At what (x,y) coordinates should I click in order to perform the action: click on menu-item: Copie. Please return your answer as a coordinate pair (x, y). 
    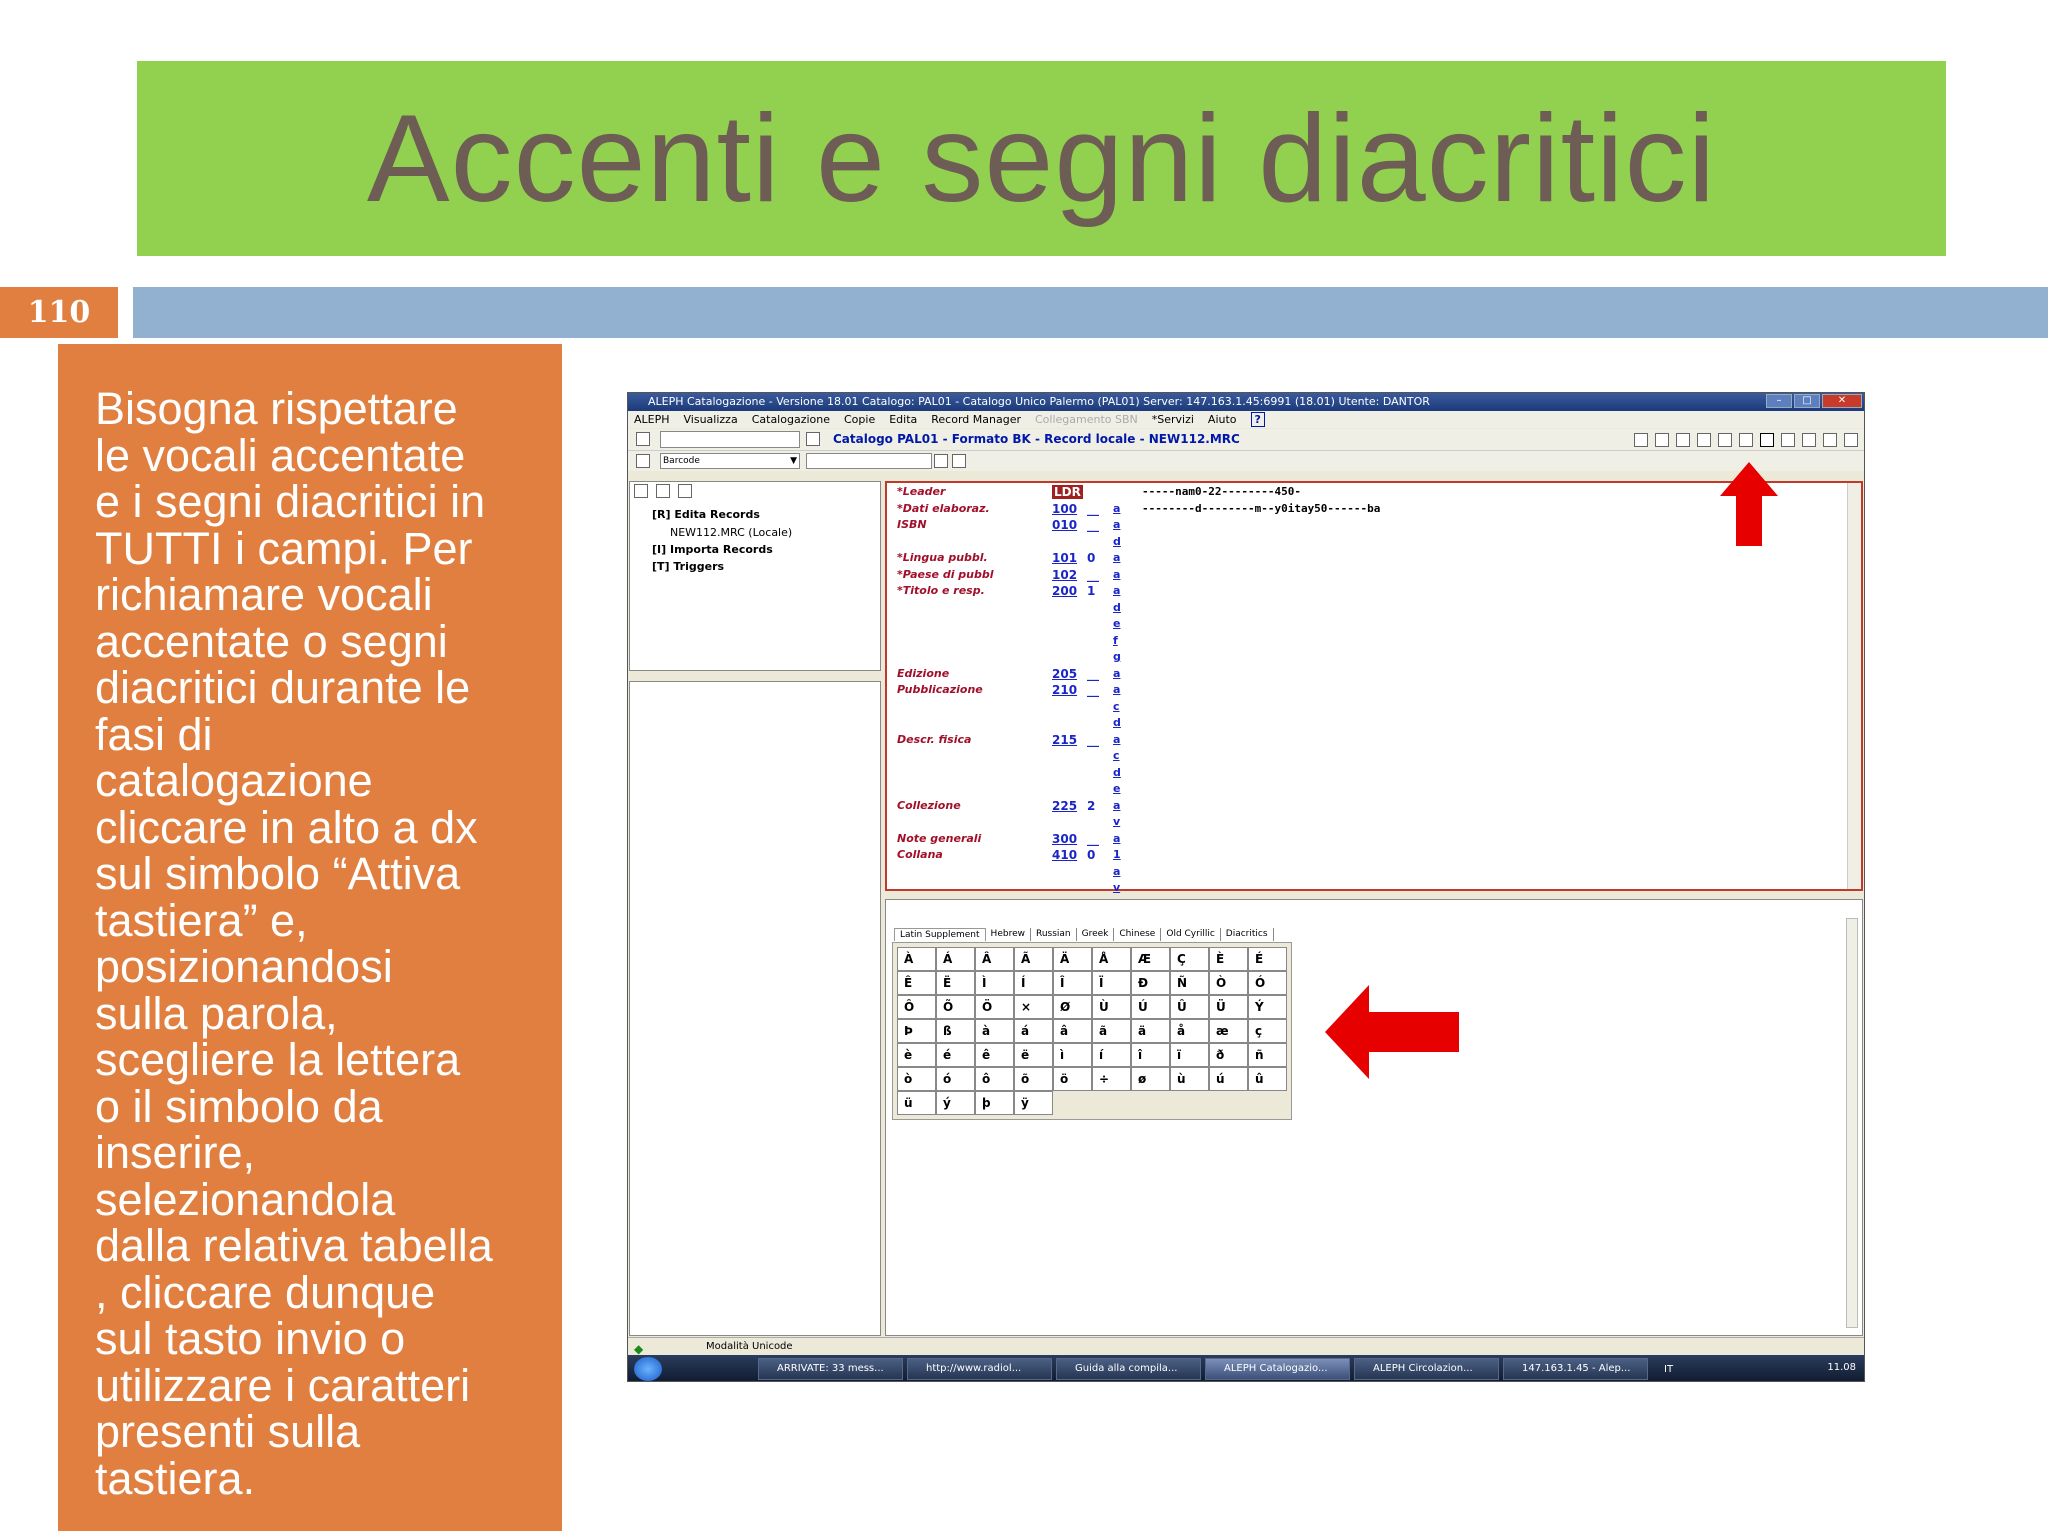
    Looking at the image, I should click on (859, 419).